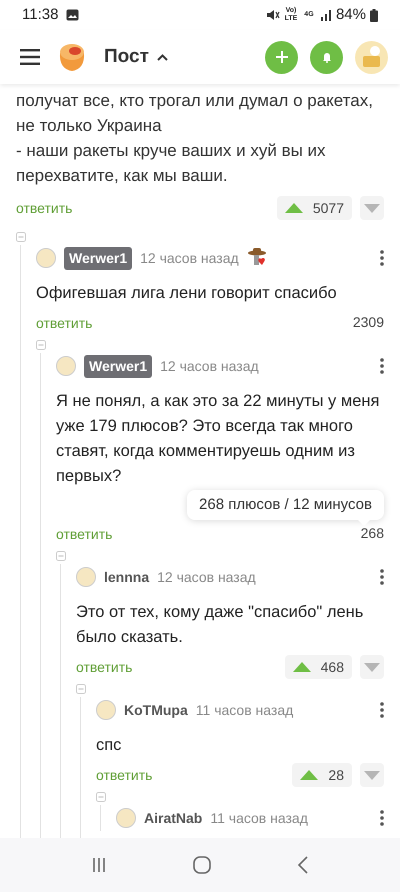 The width and height of the screenshot is (400, 892). I want to click on page-title: Пост, so click(126, 57).